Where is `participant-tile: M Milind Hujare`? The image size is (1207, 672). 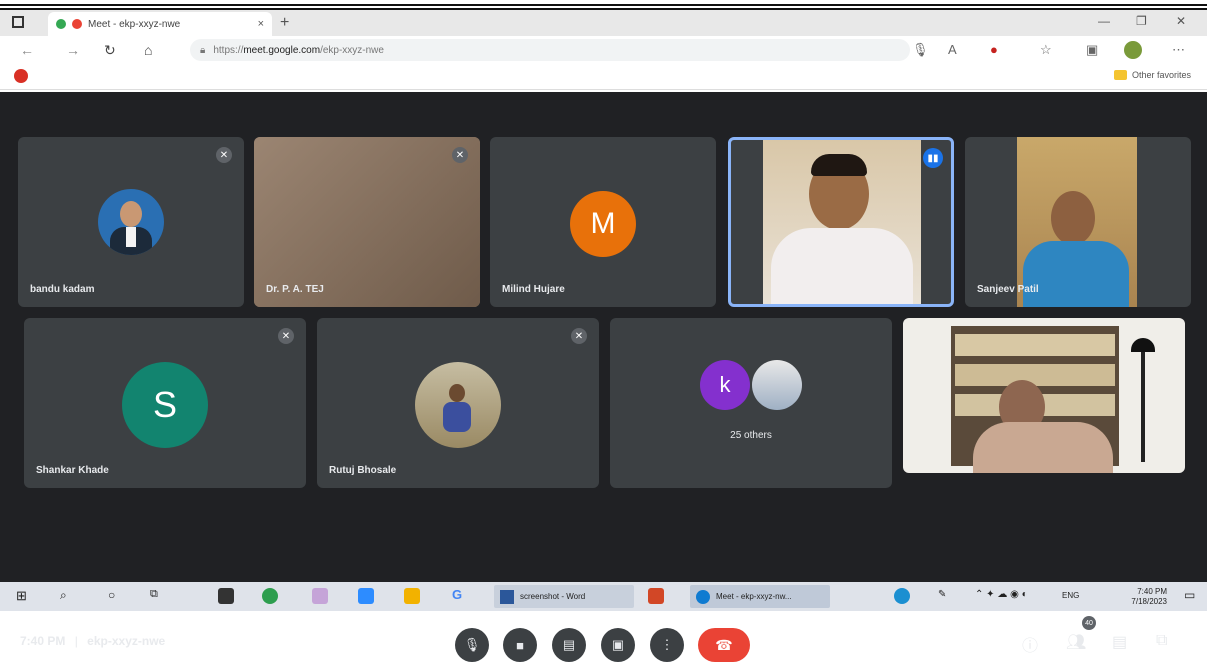 participant-tile: M Milind Hujare is located at coordinates (603, 222).